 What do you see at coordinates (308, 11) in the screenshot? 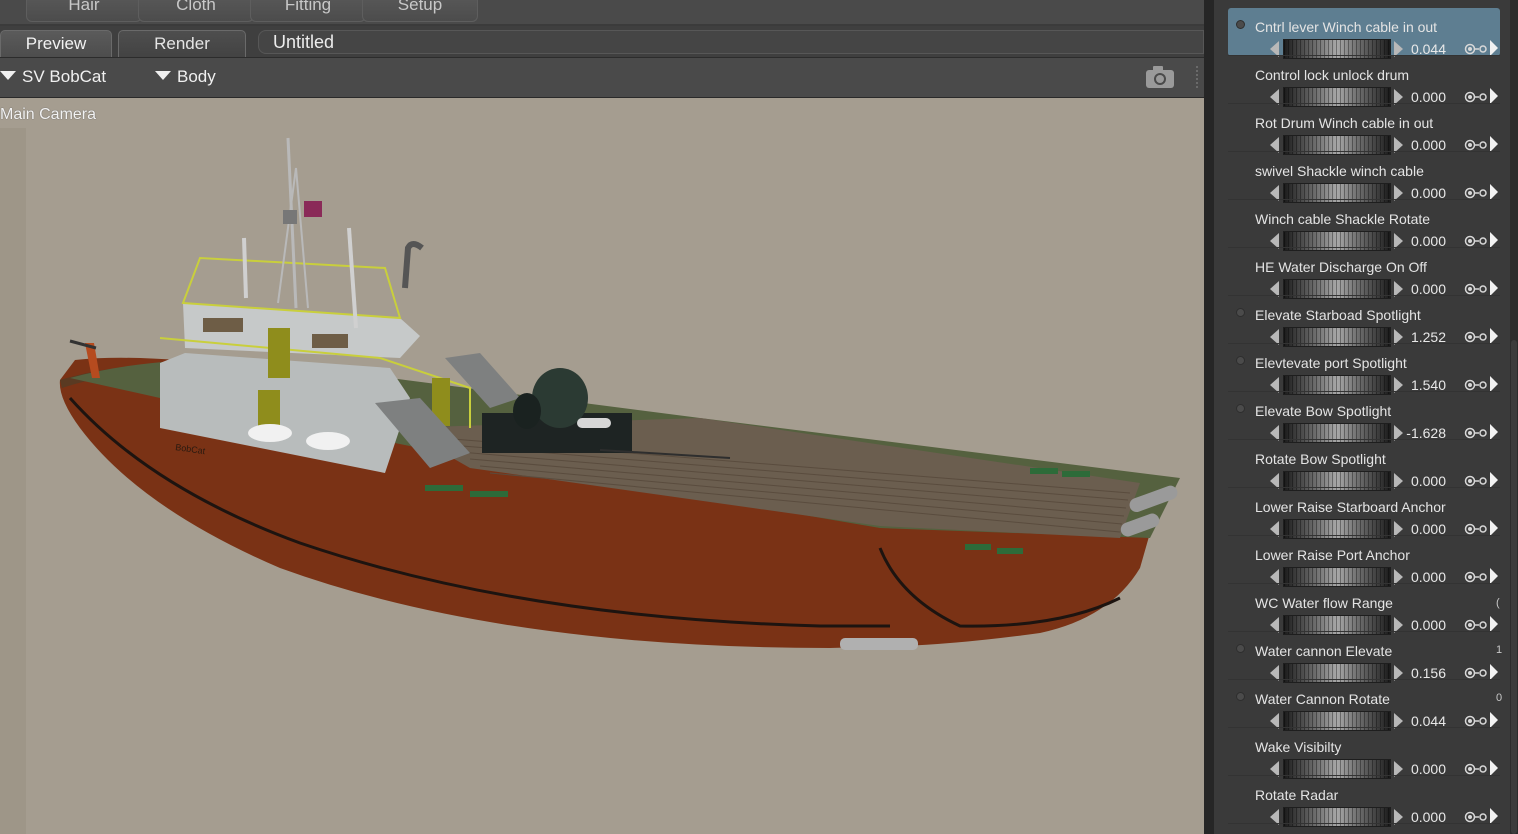
I see `room-tab-fitting: Fitting` at bounding box center [308, 11].